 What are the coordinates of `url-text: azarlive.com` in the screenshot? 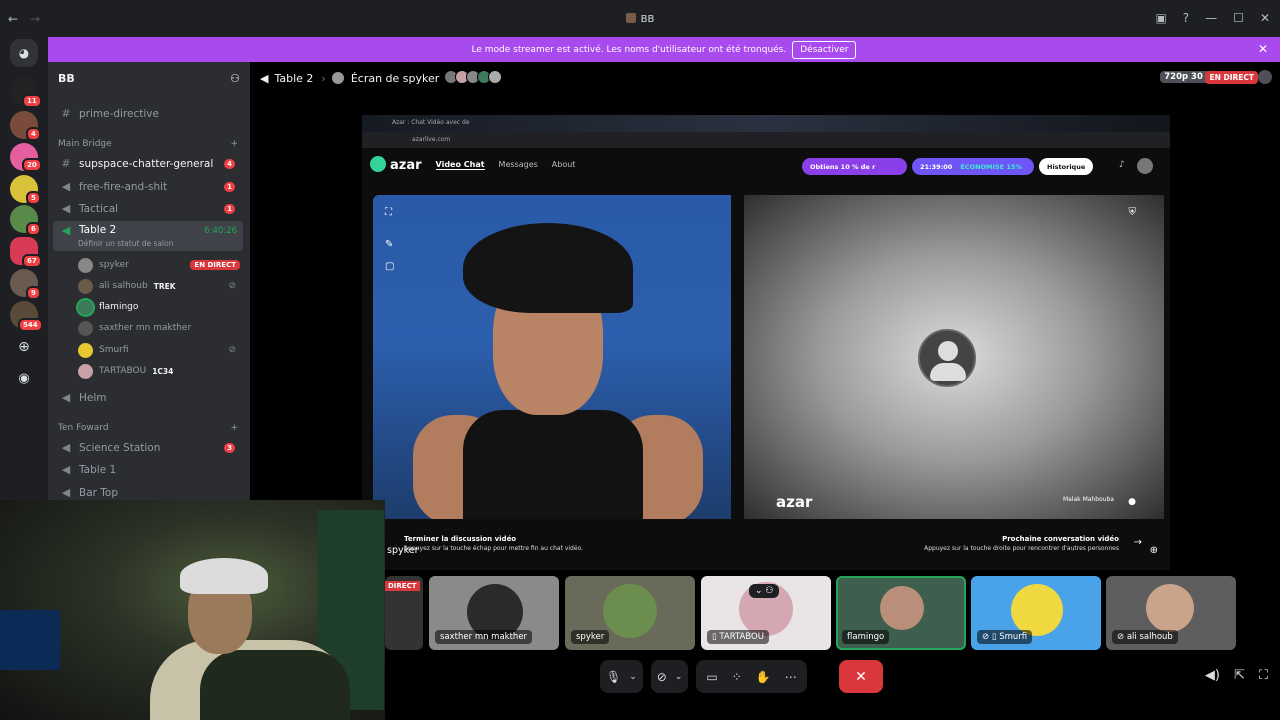 It's located at (431, 139).